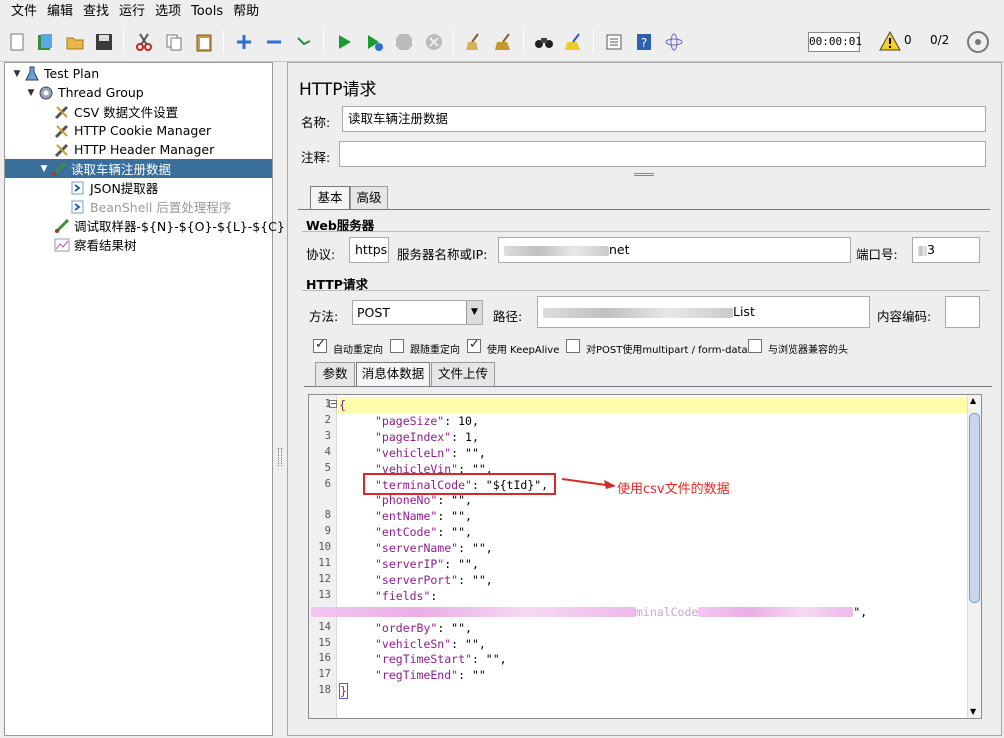 This screenshot has height=738, width=1004. What do you see at coordinates (573, 346) in the screenshot?
I see `multipart-checkbox` at bounding box center [573, 346].